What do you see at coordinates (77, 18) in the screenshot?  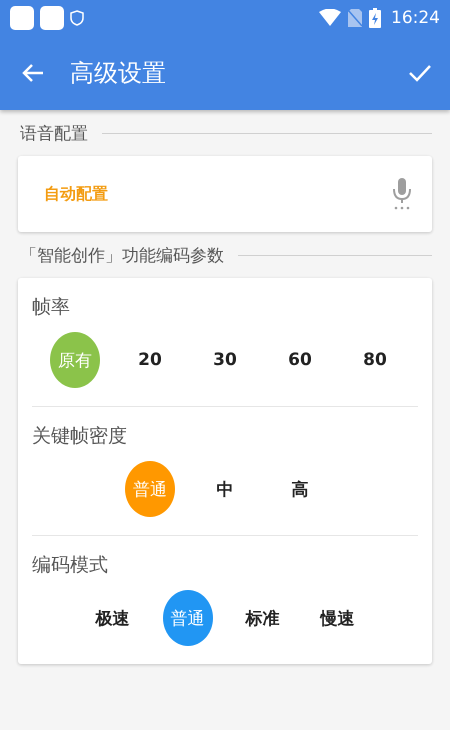 I see `shield-icon` at bounding box center [77, 18].